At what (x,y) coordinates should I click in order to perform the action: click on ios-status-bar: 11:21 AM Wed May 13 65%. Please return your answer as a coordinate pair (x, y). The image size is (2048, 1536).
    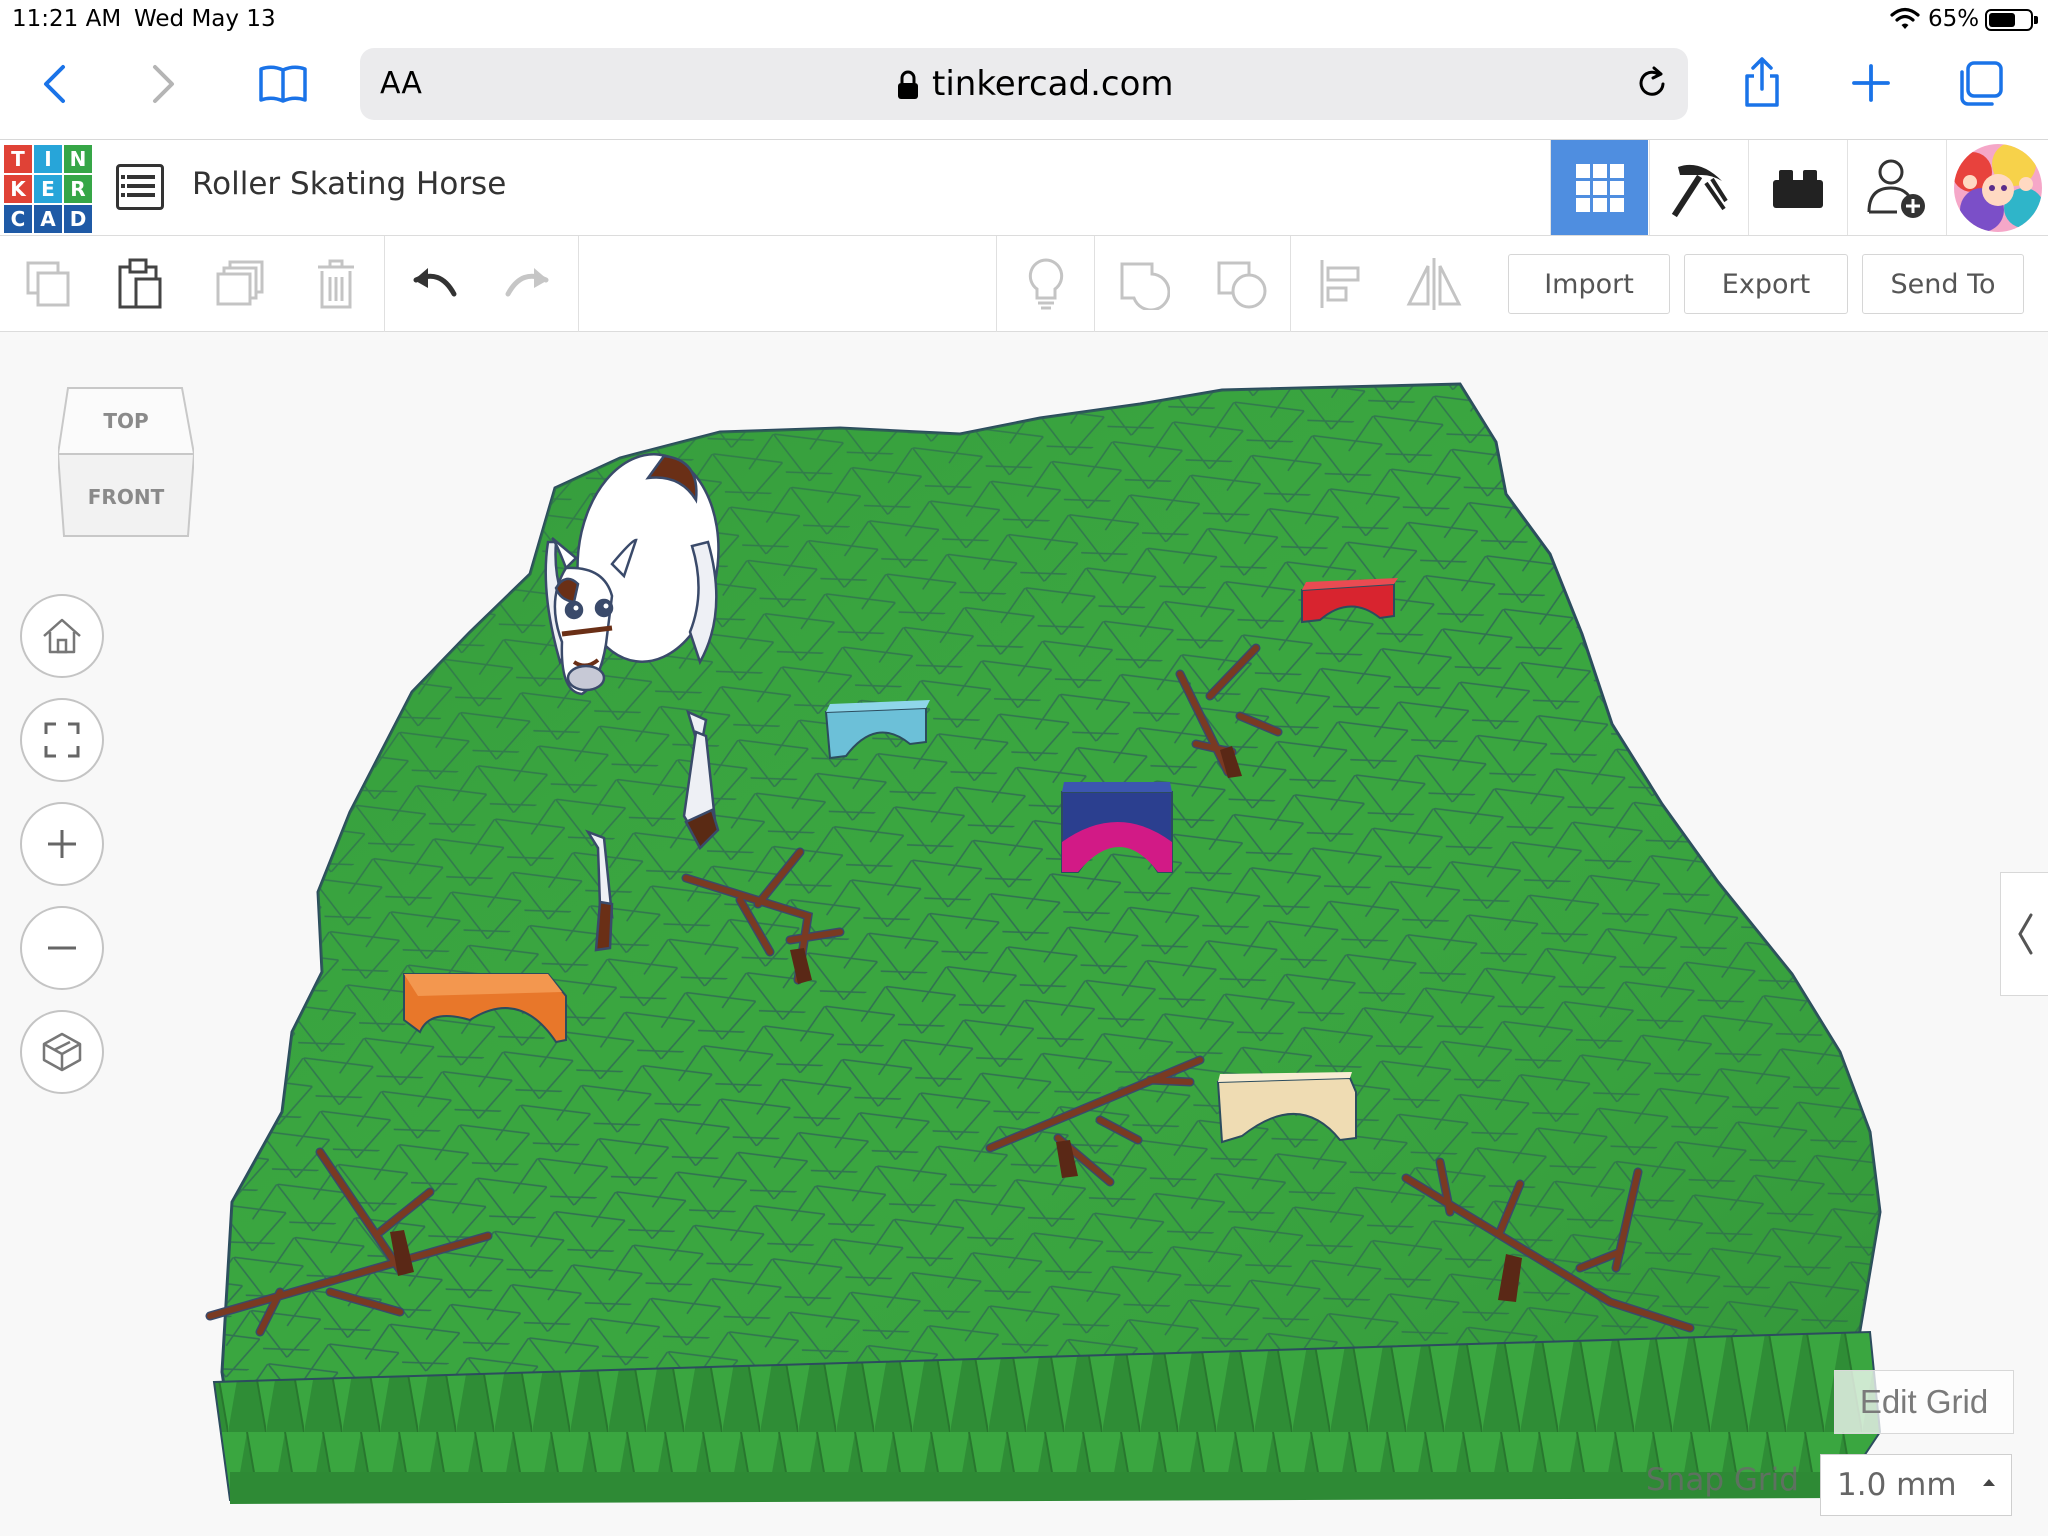
    Looking at the image, I should click on (1024, 20).